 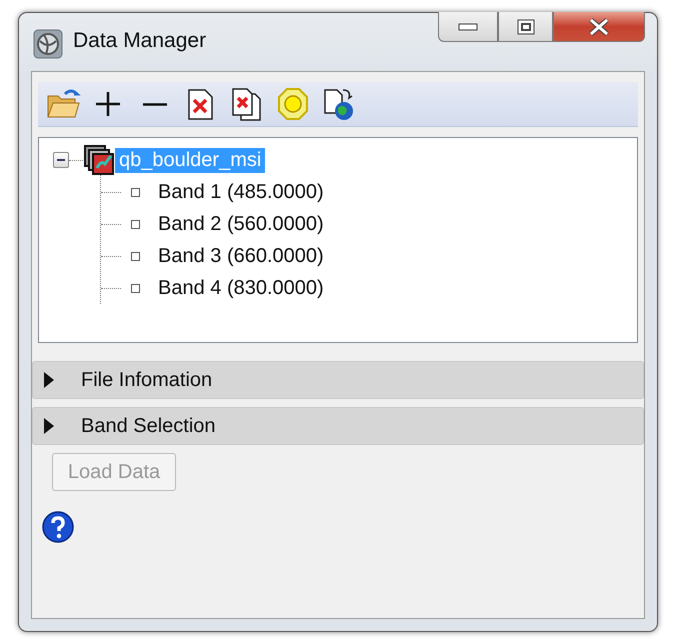 I want to click on tree-item: Band 3 (660.0000), so click(x=241, y=256).